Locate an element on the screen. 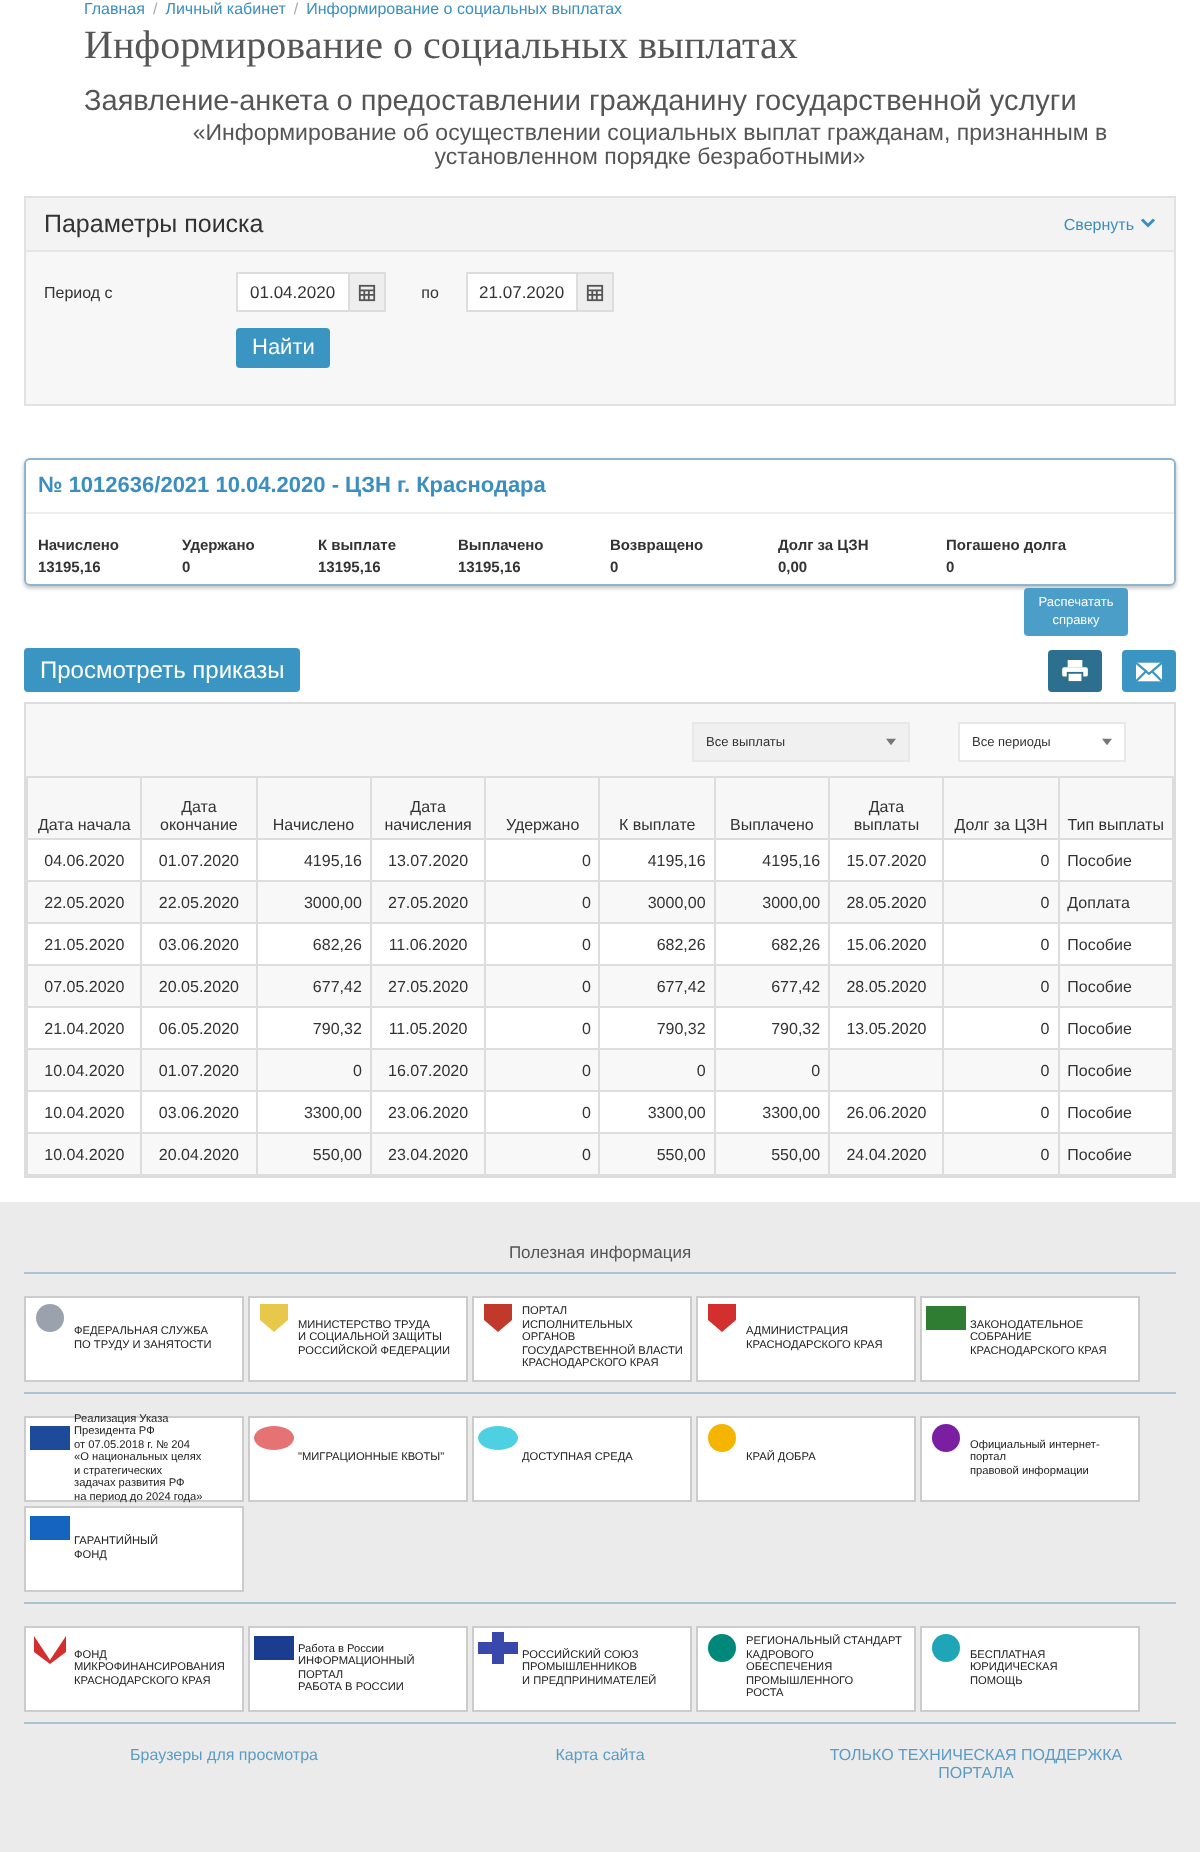 This screenshot has height=1852, width=1200. column-header: Дата начисления is located at coordinates (428, 808).